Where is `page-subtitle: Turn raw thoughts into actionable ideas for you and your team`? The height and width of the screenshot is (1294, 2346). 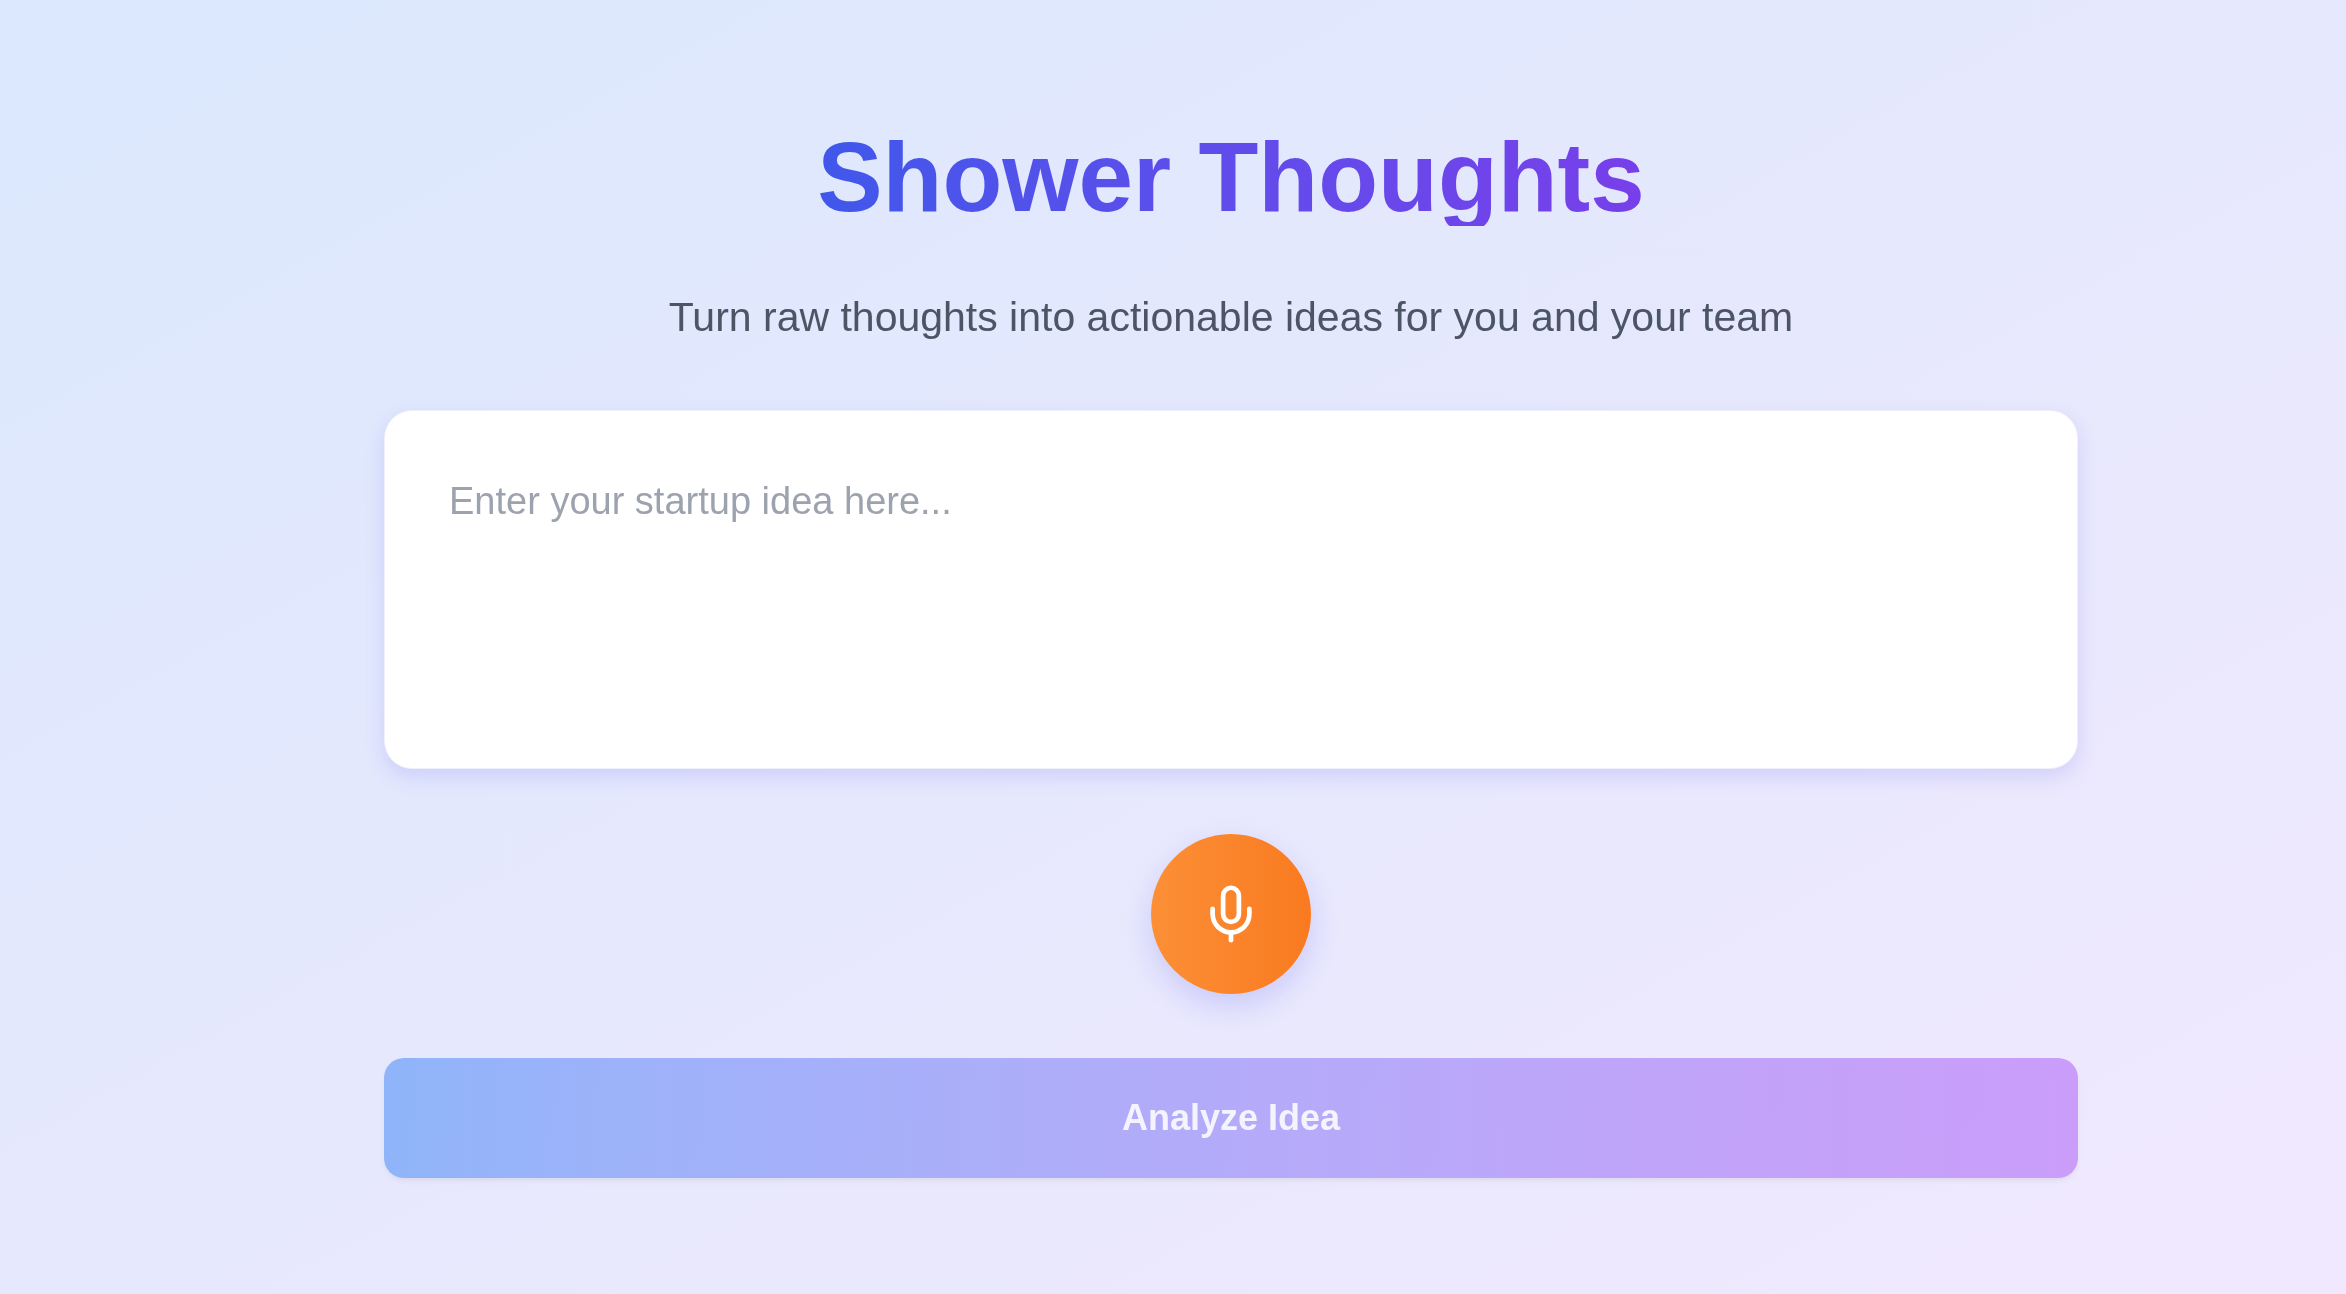
page-subtitle: Turn raw thoughts into actionable ideas for you and your team is located at coordinates (1231, 317).